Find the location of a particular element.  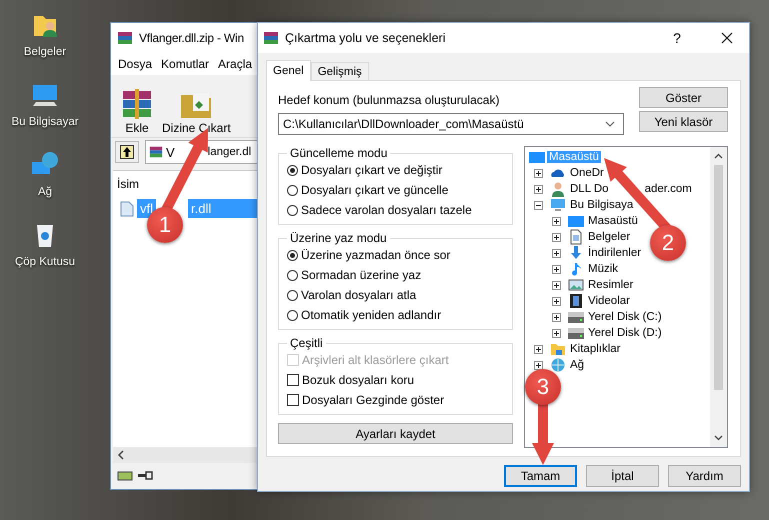

chevron-left-icon is located at coordinates (121, 455).